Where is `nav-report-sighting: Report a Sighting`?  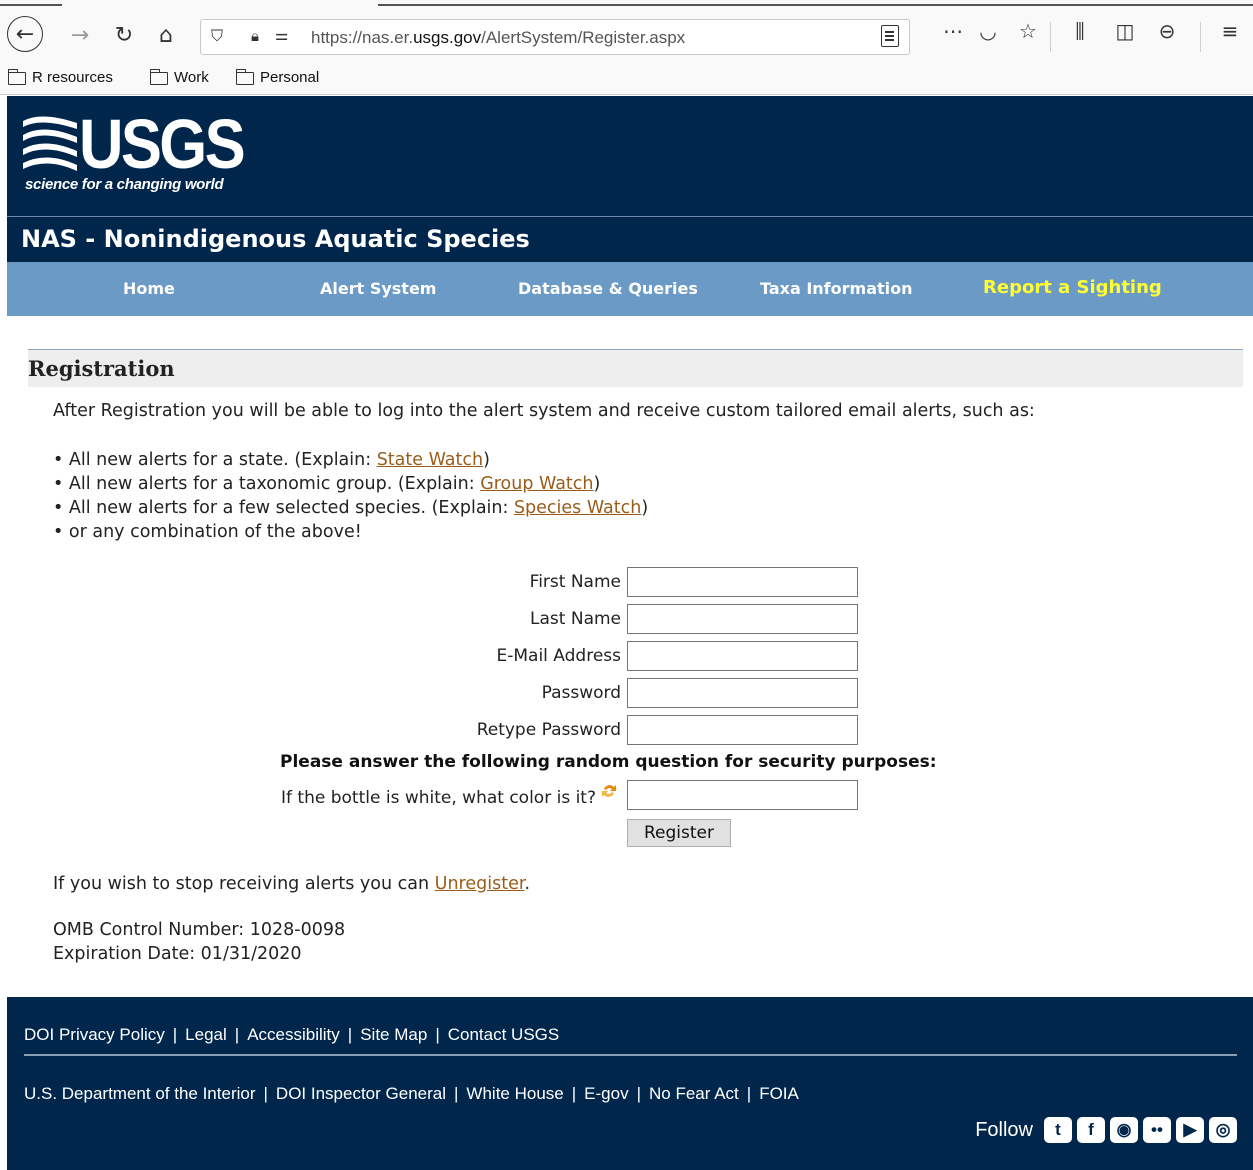 nav-report-sighting: Report a Sighting is located at coordinates (1072, 287).